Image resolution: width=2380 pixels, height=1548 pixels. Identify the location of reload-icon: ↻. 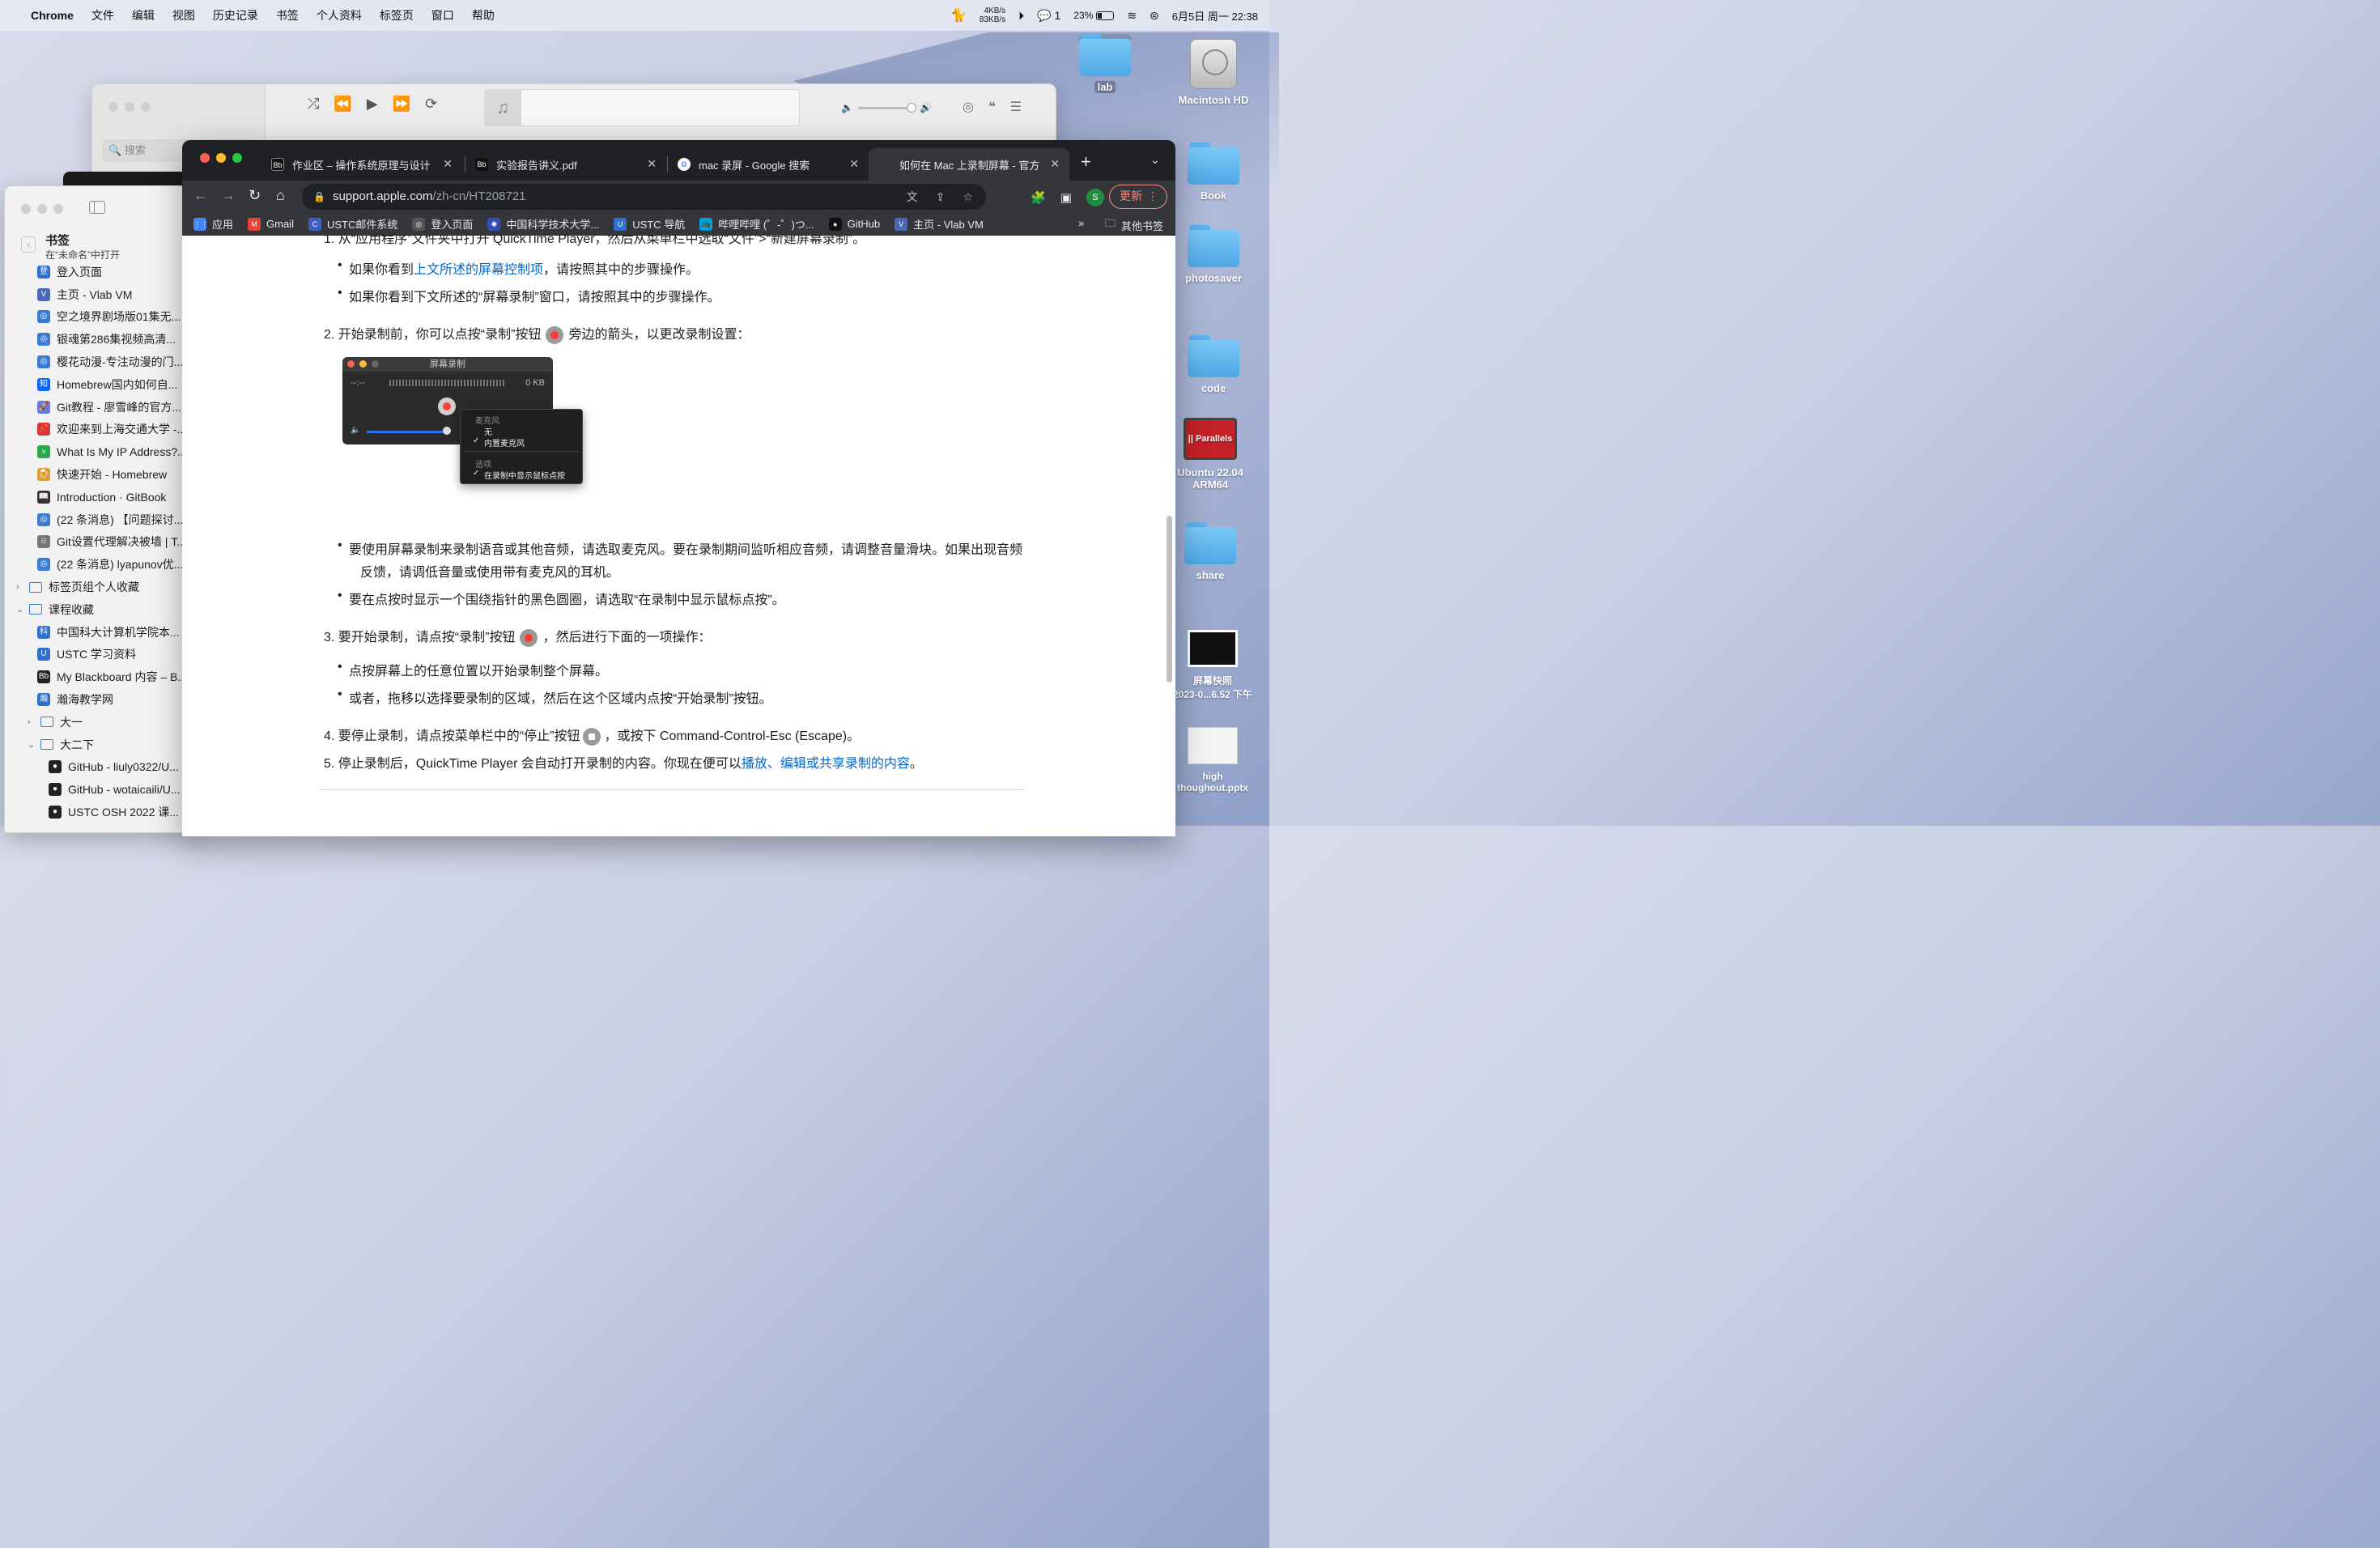
(255, 195).